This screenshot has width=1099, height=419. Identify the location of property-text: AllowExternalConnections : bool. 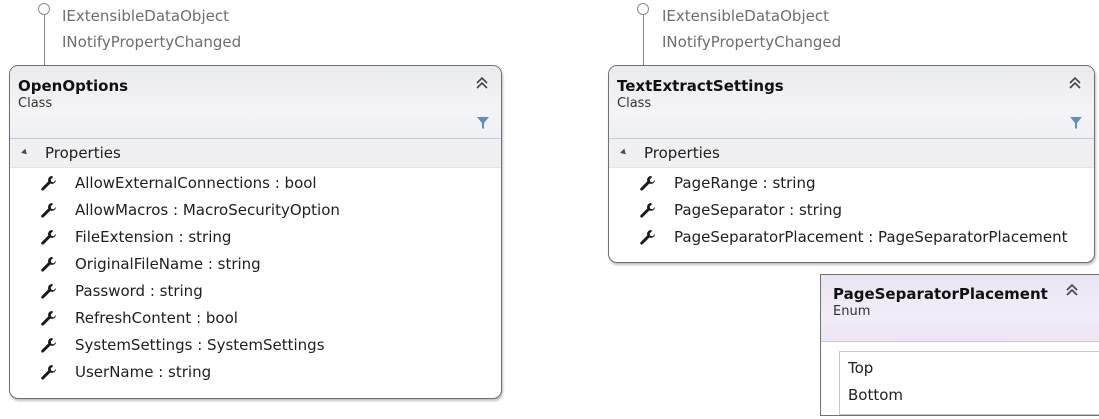
(196, 183).